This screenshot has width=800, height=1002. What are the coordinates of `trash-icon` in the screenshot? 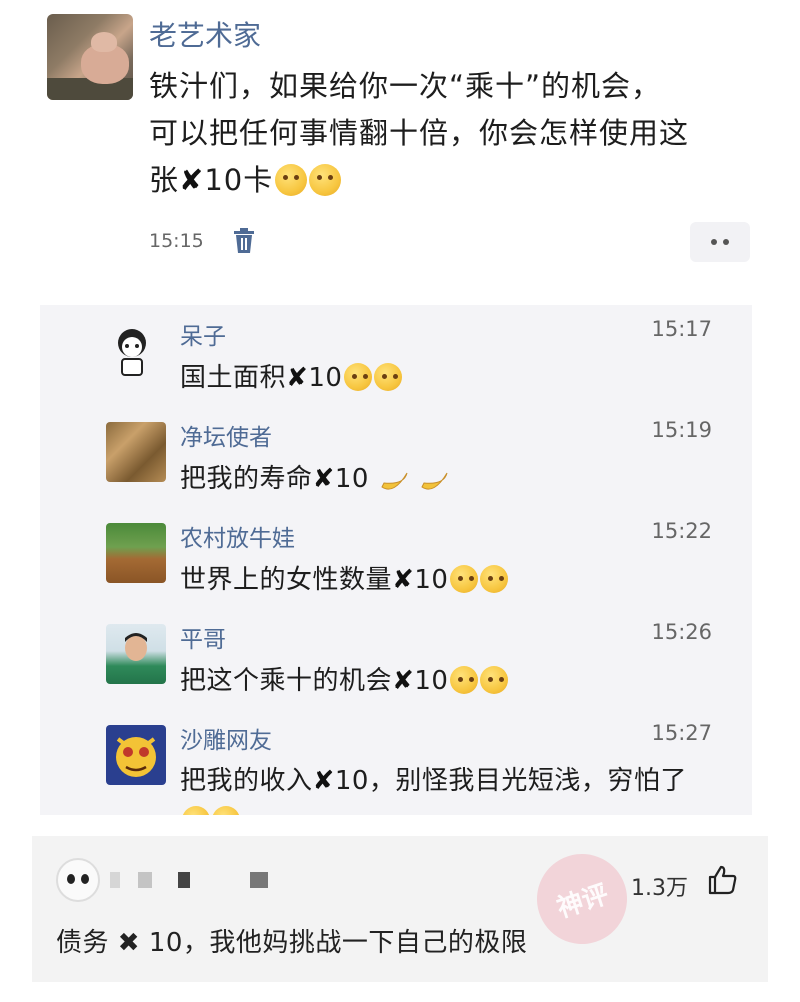 It's located at (244, 241).